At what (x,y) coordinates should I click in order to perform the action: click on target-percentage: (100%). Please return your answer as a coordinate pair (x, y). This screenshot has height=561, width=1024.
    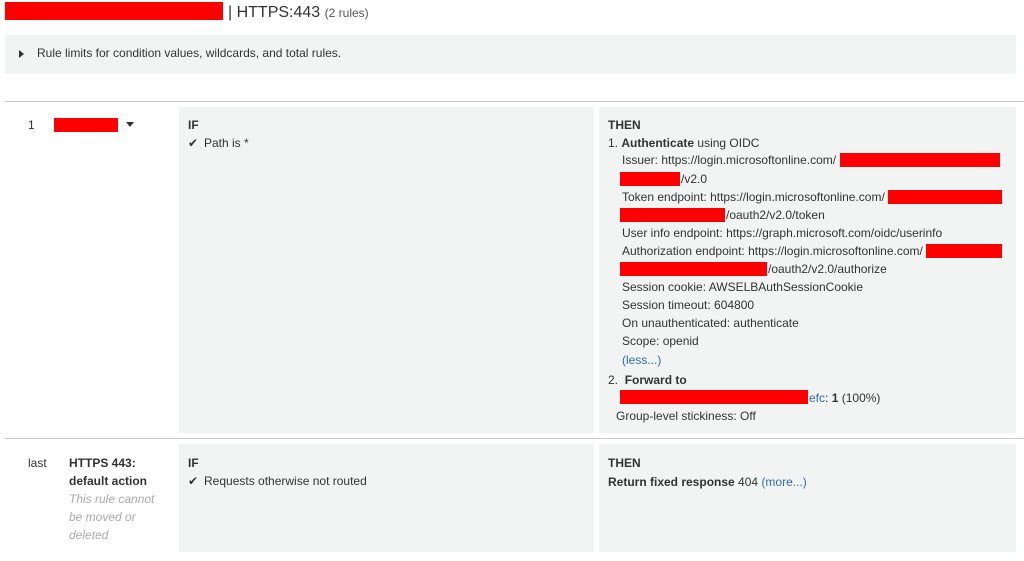
    Looking at the image, I should click on (861, 398).